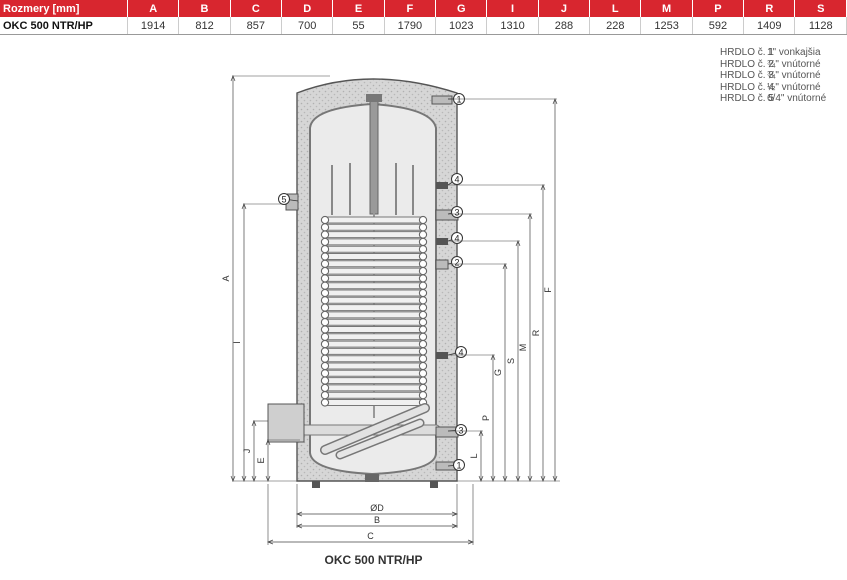 The image size is (847, 580). I want to click on anode-rod, so click(374, 155).